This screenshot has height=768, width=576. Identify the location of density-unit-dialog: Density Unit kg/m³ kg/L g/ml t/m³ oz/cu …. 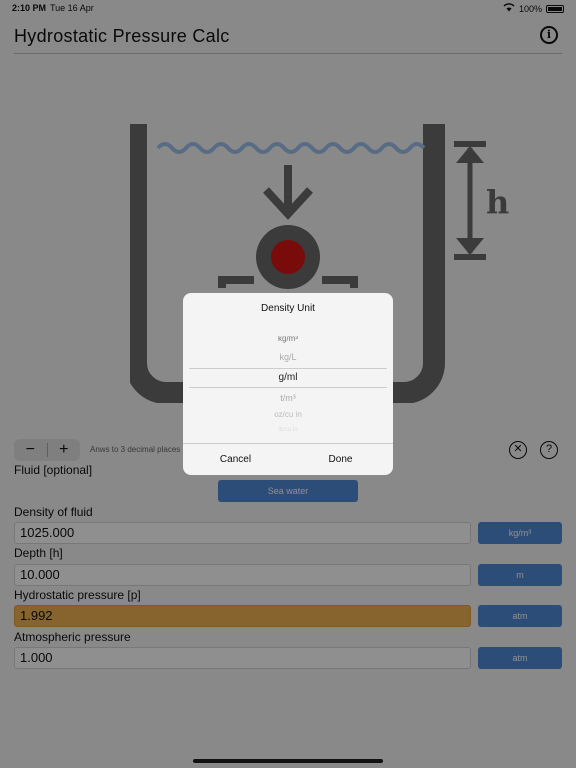
(288, 384).